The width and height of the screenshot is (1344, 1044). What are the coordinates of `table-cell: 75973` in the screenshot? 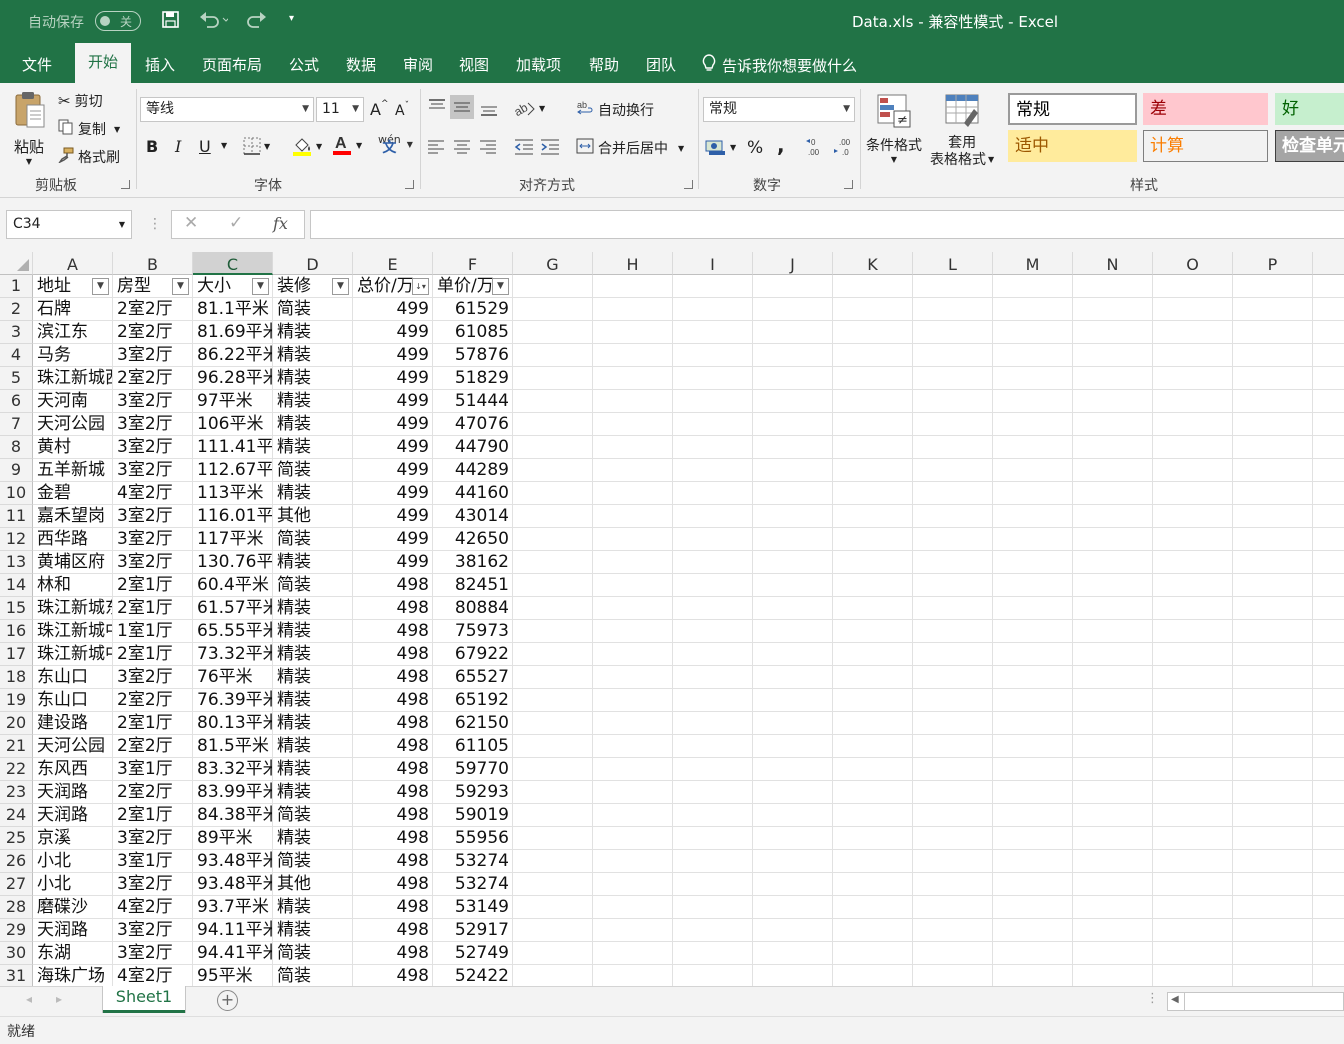 It's located at (473, 631).